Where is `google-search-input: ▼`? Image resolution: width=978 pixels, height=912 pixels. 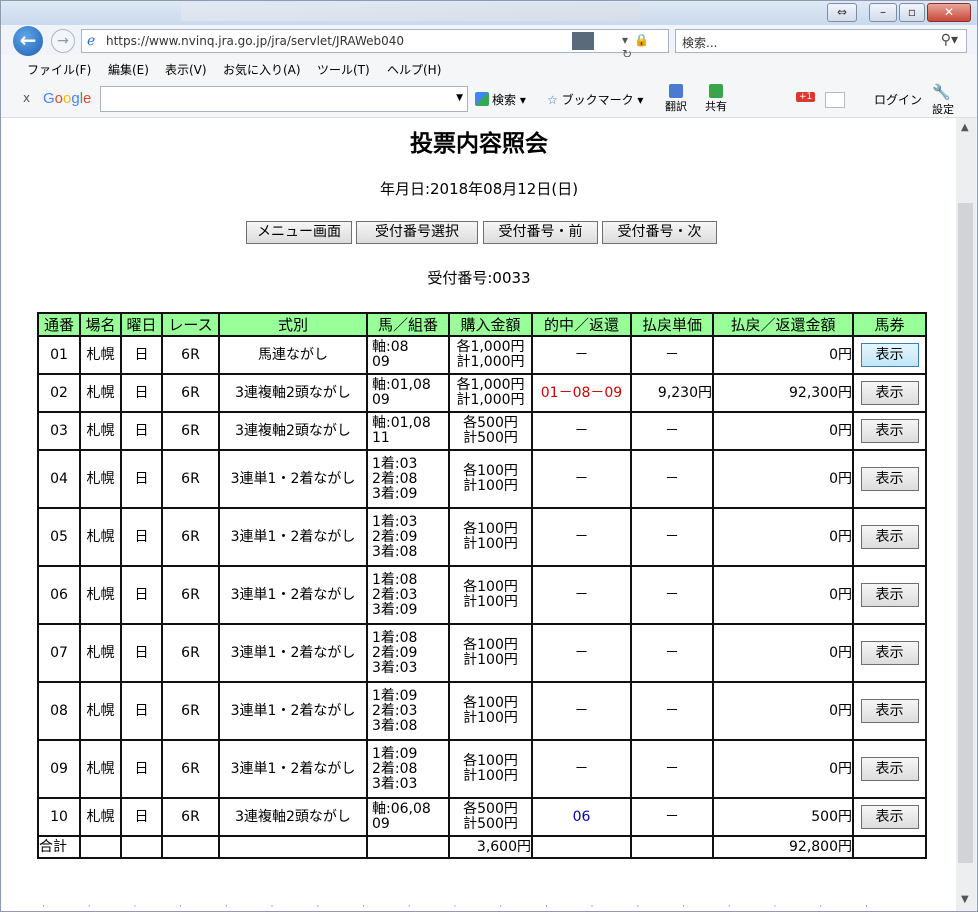 google-search-input: ▼ is located at coordinates (284, 99).